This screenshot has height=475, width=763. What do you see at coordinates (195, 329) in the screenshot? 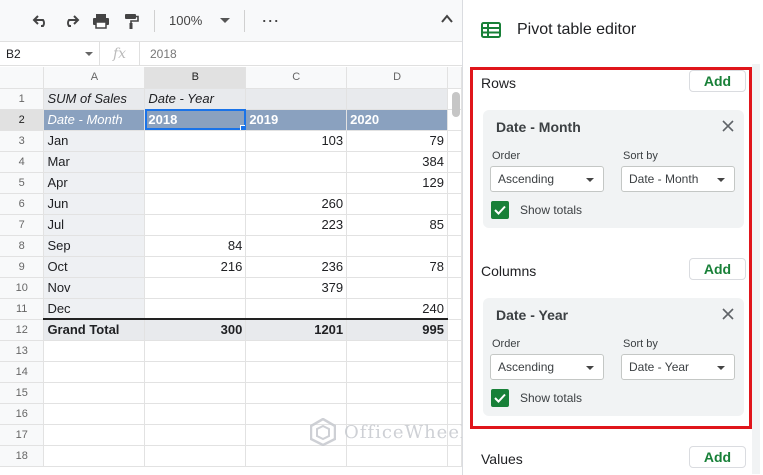
I see `grand-total-2018: 300` at bounding box center [195, 329].